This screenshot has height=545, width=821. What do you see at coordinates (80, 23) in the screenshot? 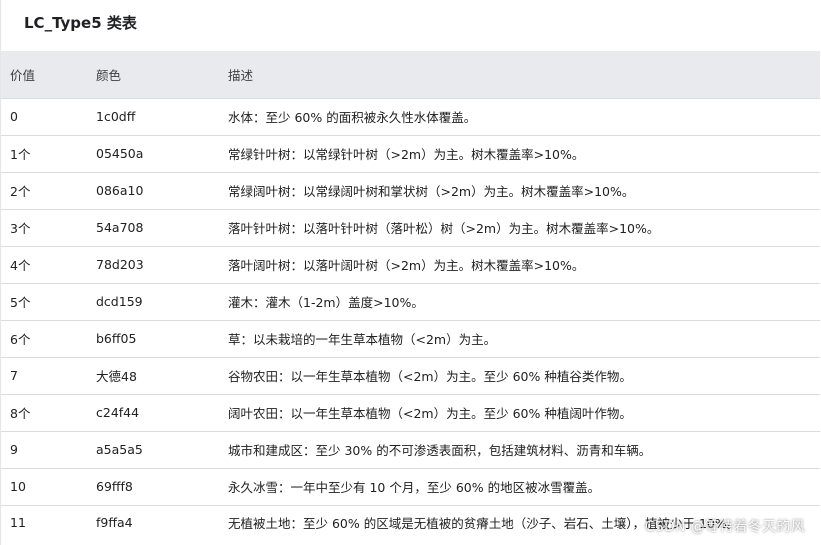
I see `table-title: LC_Type5 类表` at bounding box center [80, 23].